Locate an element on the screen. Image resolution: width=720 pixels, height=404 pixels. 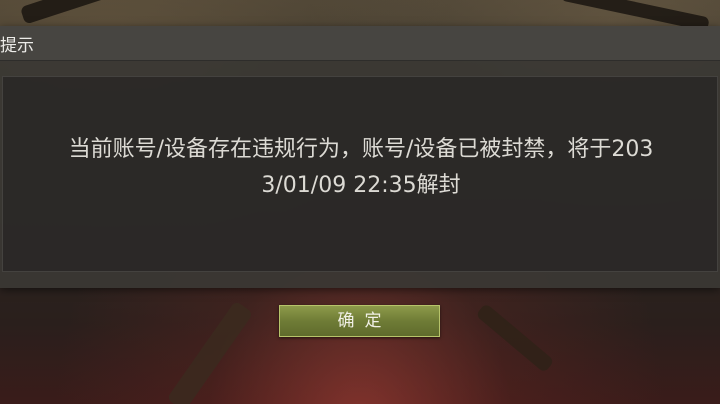
dialog-title-bar: 提示 is located at coordinates (360, 43).